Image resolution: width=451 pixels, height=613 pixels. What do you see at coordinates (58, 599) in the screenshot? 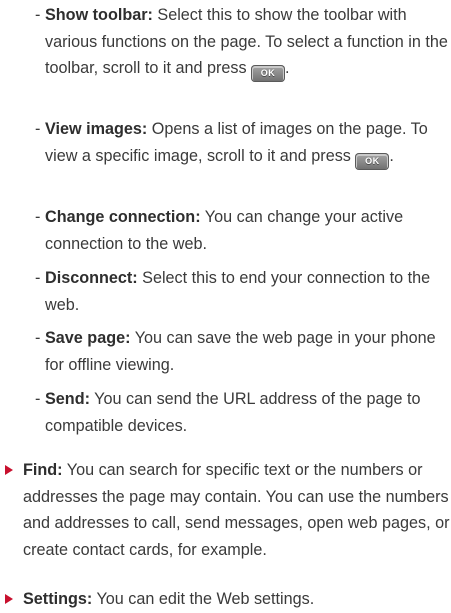
I see `item-term: Settings:` at bounding box center [58, 599].